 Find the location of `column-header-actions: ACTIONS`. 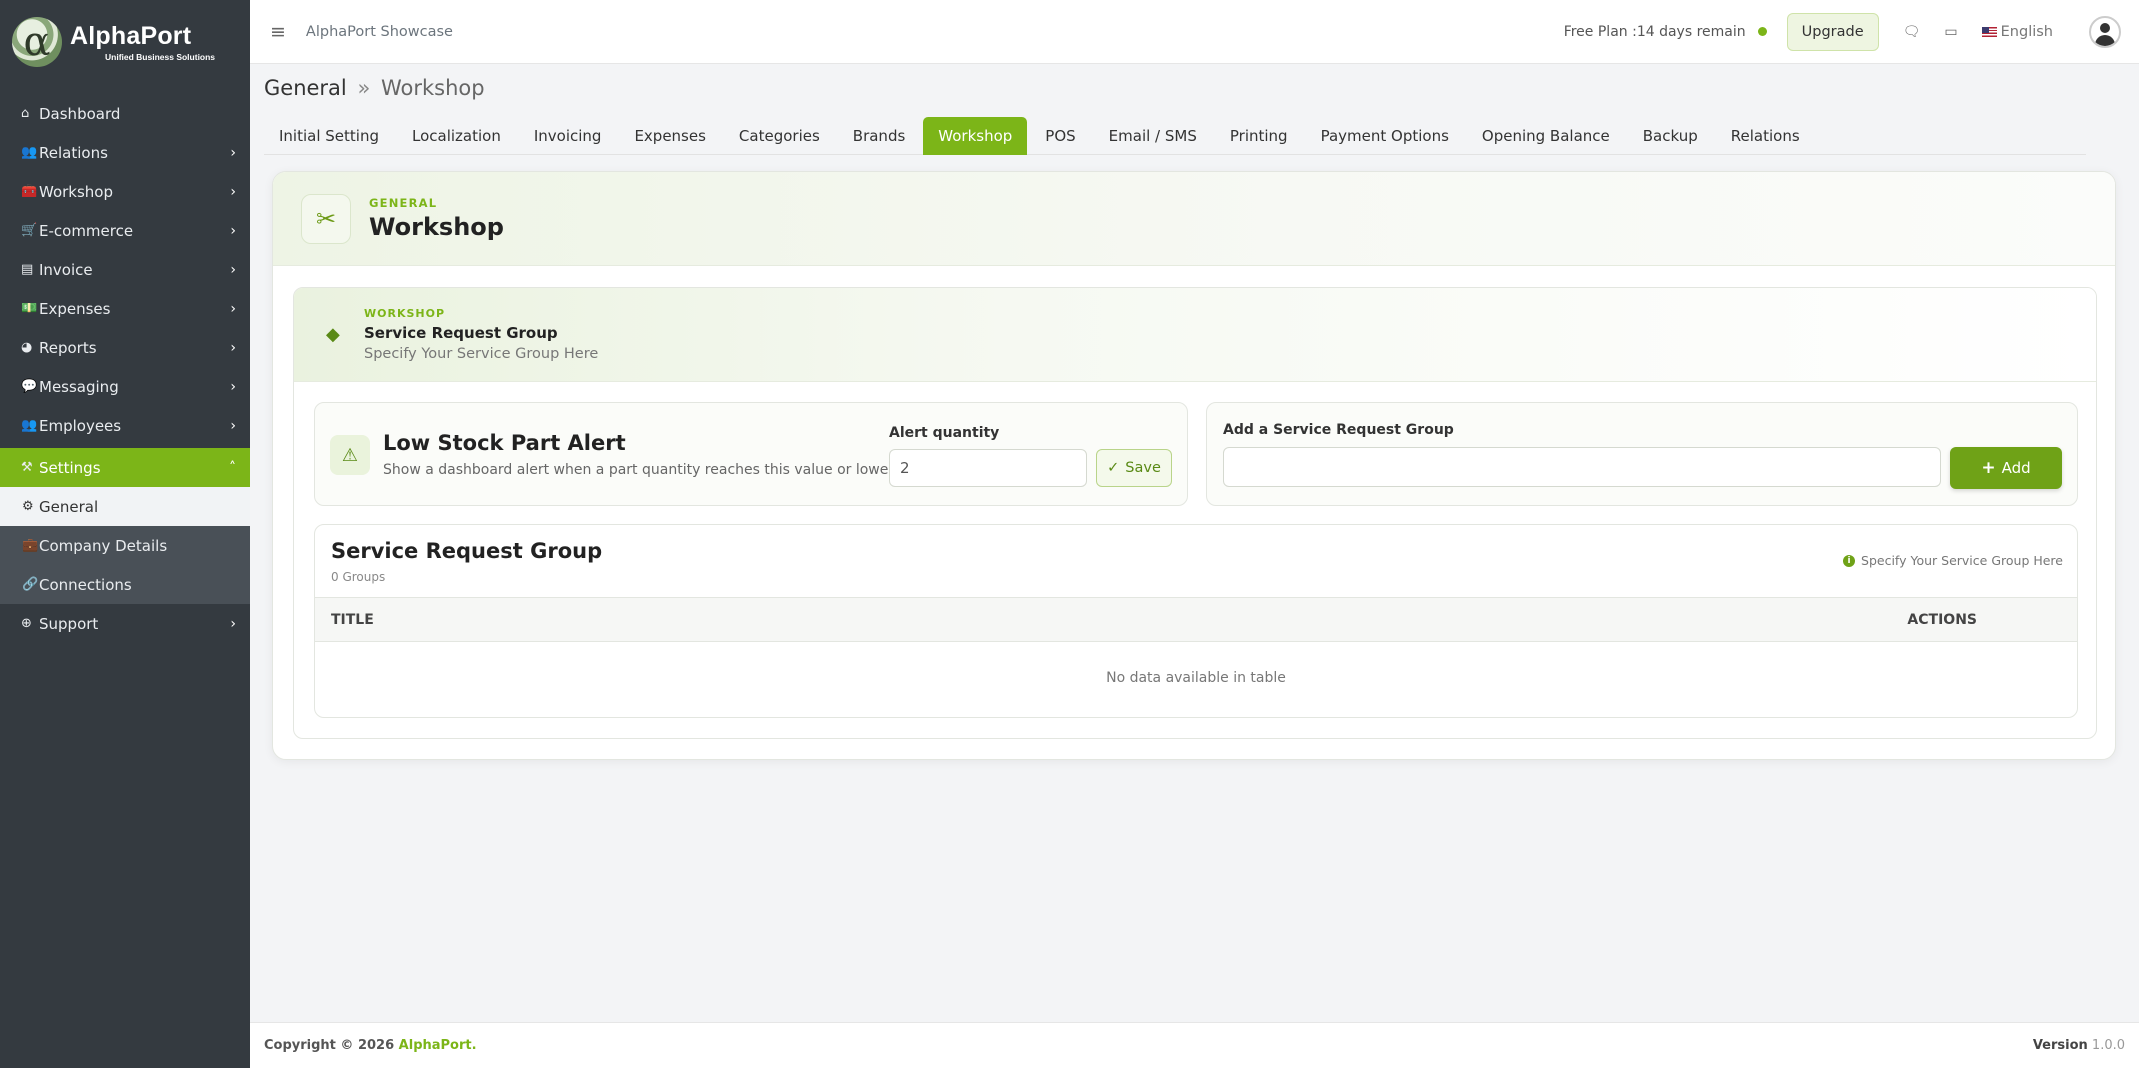

column-header-actions: ACTIONS is located at coordinates (1942, 620).